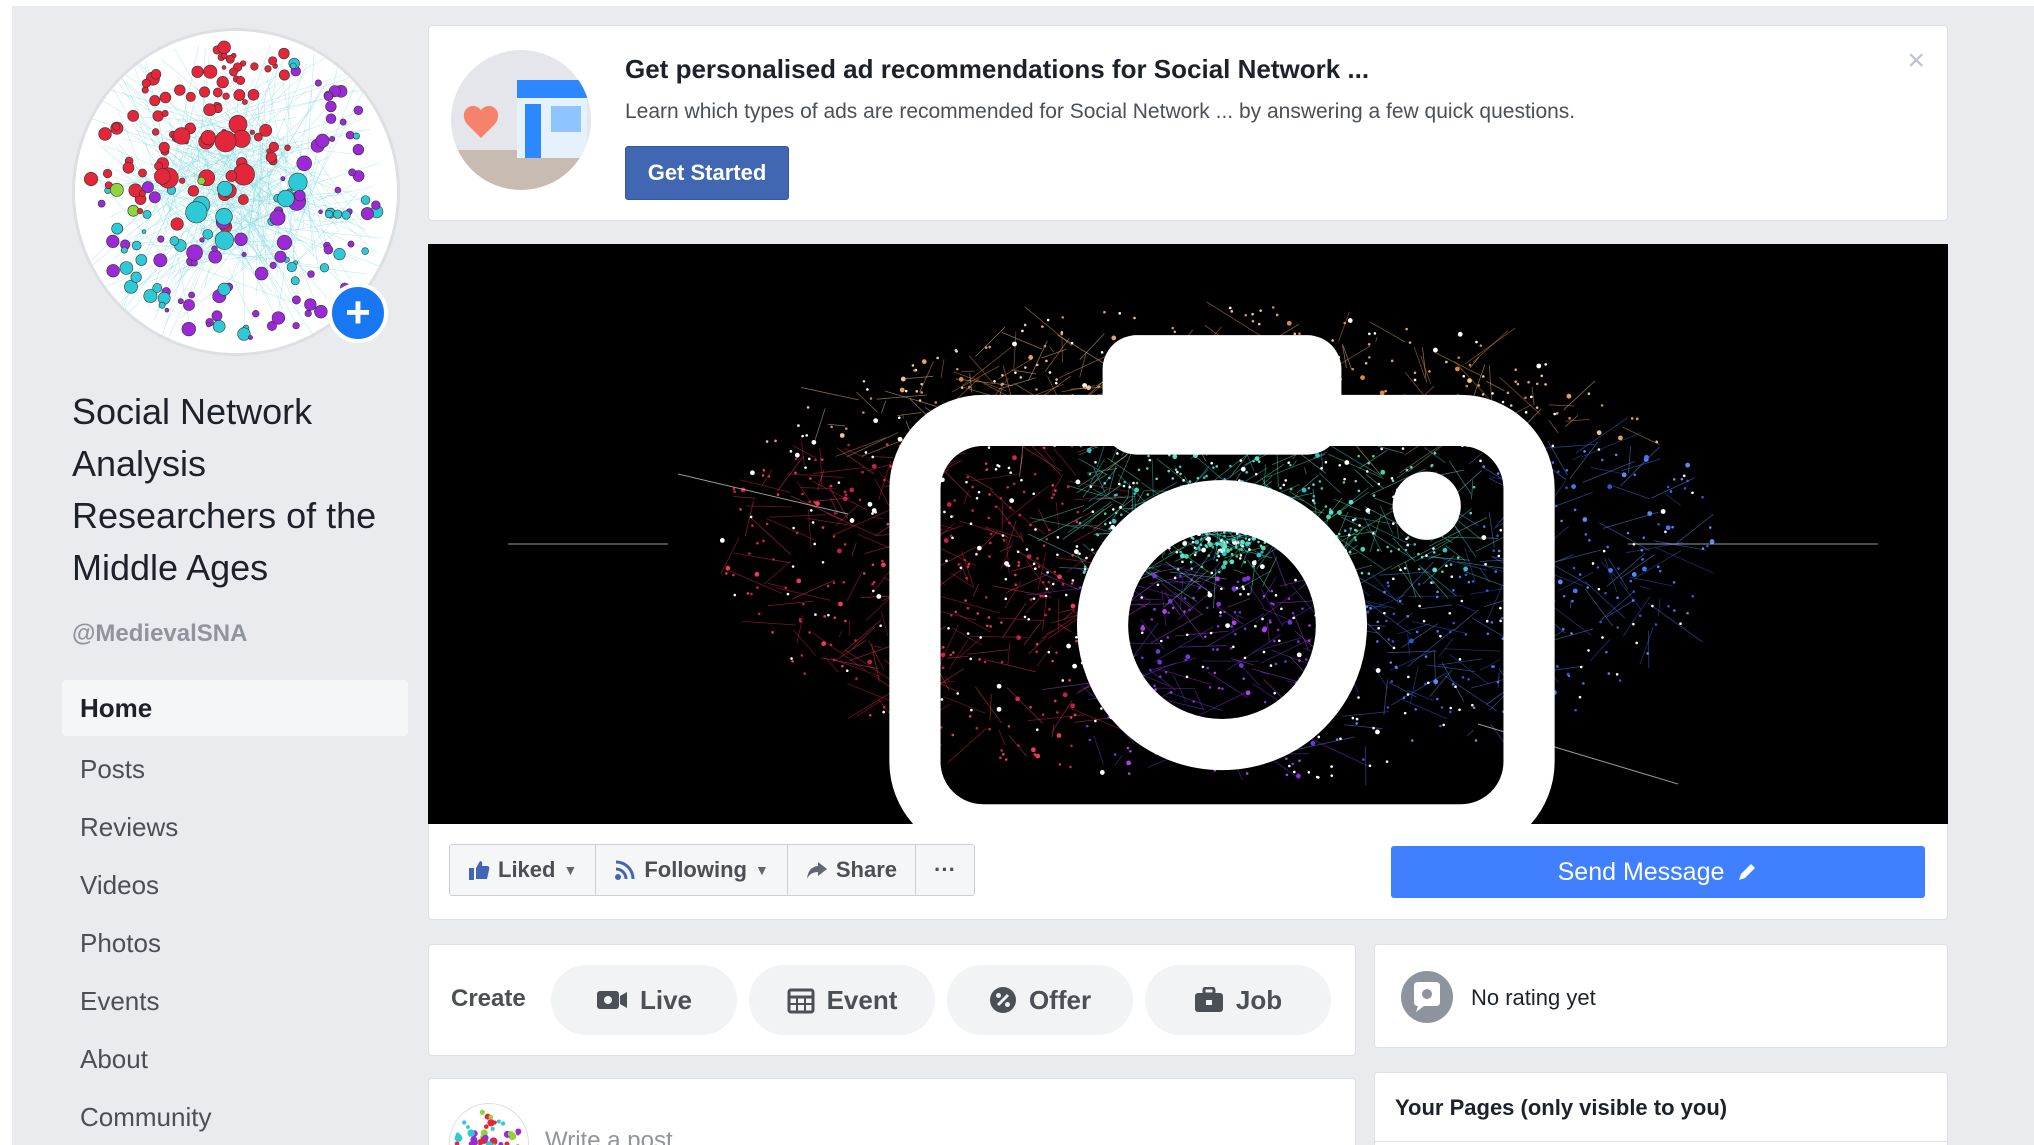  What do you see at coordinates (521, 135) in the screenshot?
I see `shop-illustration-icon` at bounding box center [521, 135].